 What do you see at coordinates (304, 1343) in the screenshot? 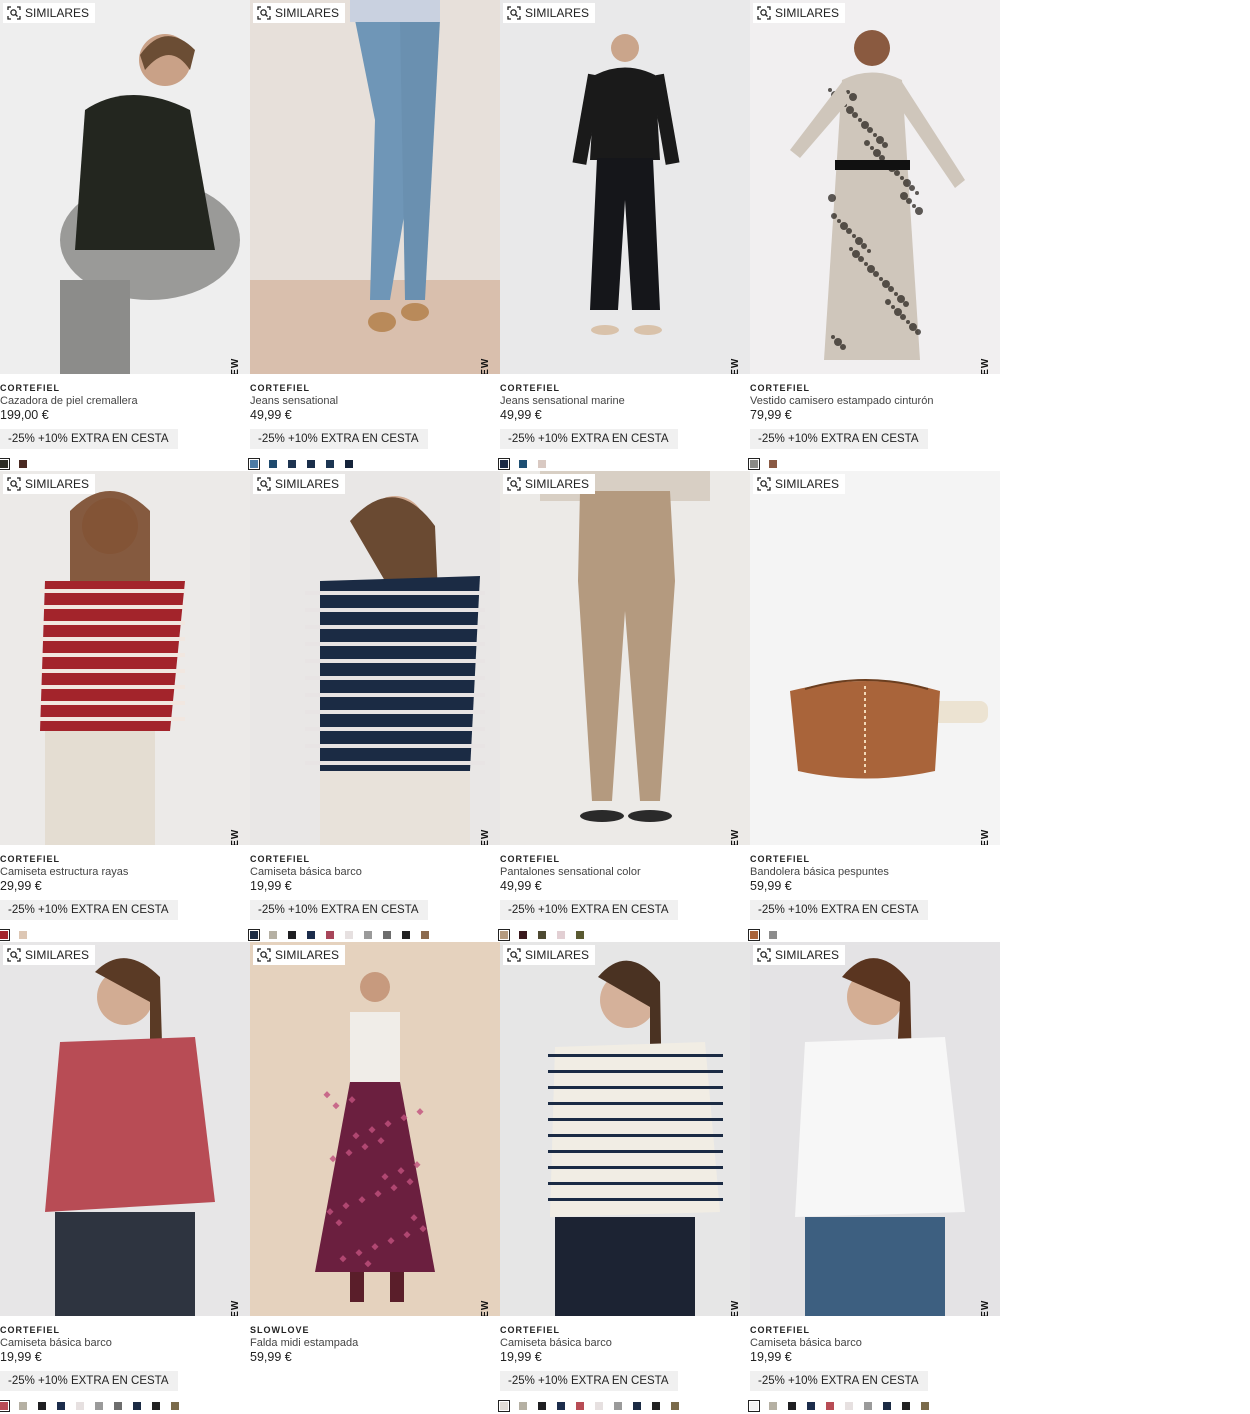
I see `product-name: Falda midi estampada` at bounding box center [304, 1343].